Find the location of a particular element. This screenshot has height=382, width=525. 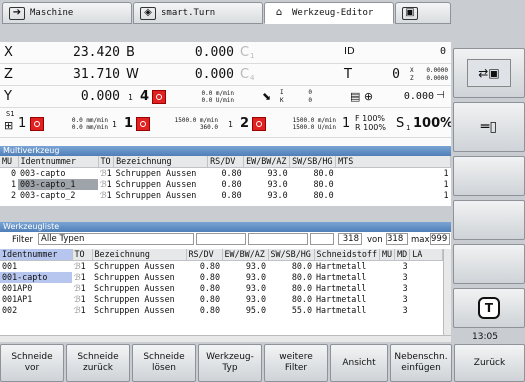

sp1-stop-icon is located at coordinates (143, 124).